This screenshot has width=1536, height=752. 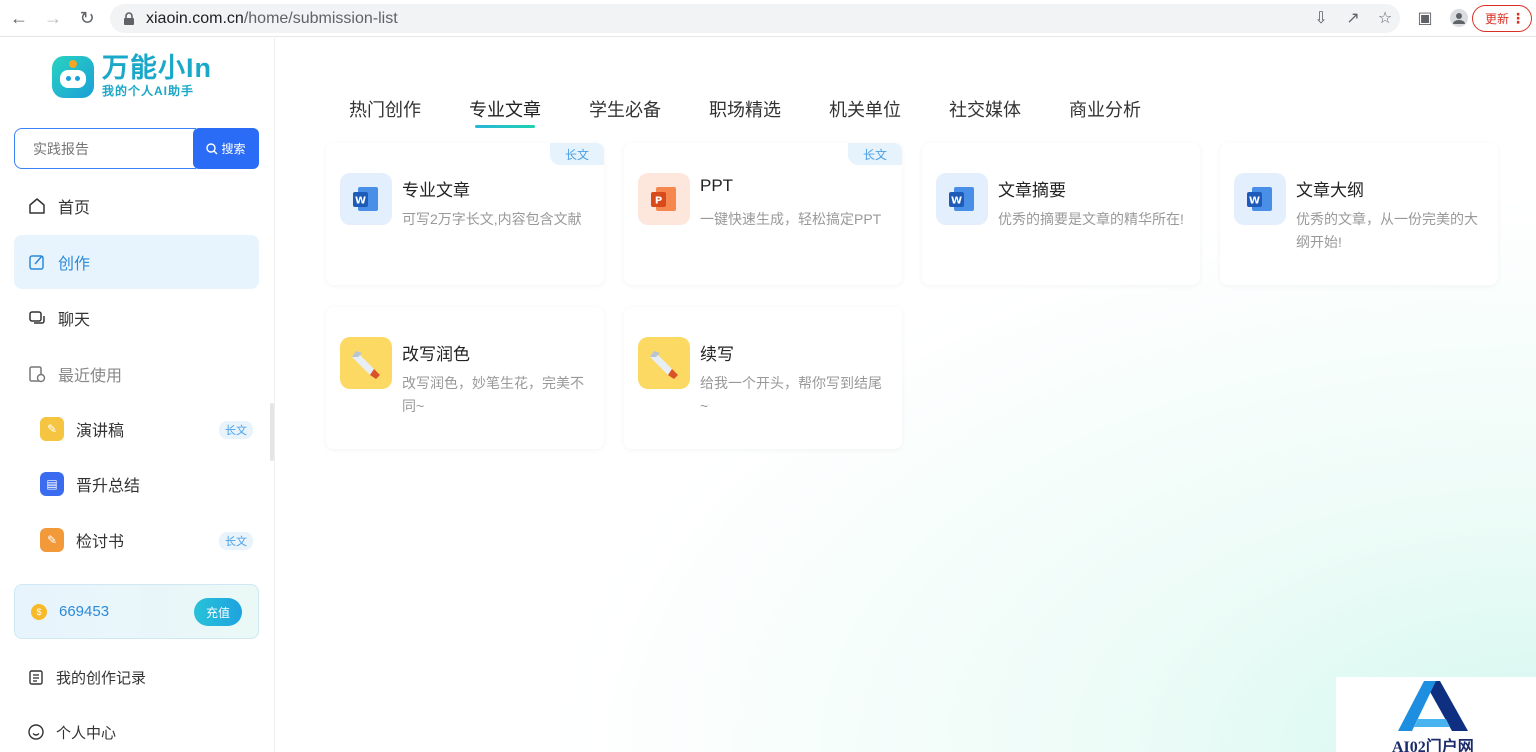 What do you see at coordinates (625, 111) in the screenshot?
I see `tab-student: 学生必备` at bounding box center [625, 111].